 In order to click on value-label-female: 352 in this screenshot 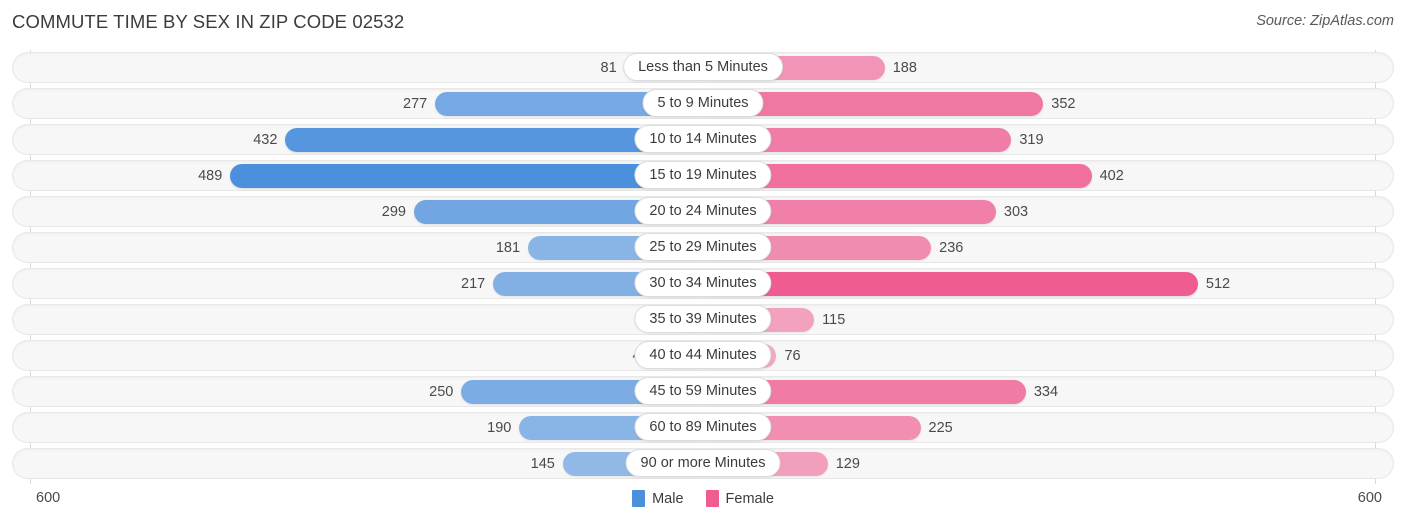, I will do `click(1063, 104)`.